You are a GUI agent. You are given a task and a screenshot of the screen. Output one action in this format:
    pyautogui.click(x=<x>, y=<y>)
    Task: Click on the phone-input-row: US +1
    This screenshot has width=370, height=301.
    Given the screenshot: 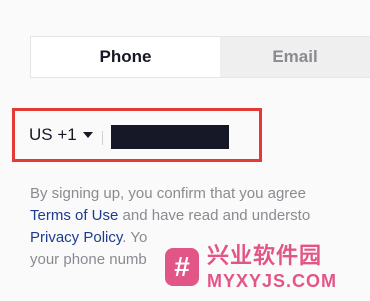 What is the action you would take?
    pyautogui.click(x=137, y=135)
    